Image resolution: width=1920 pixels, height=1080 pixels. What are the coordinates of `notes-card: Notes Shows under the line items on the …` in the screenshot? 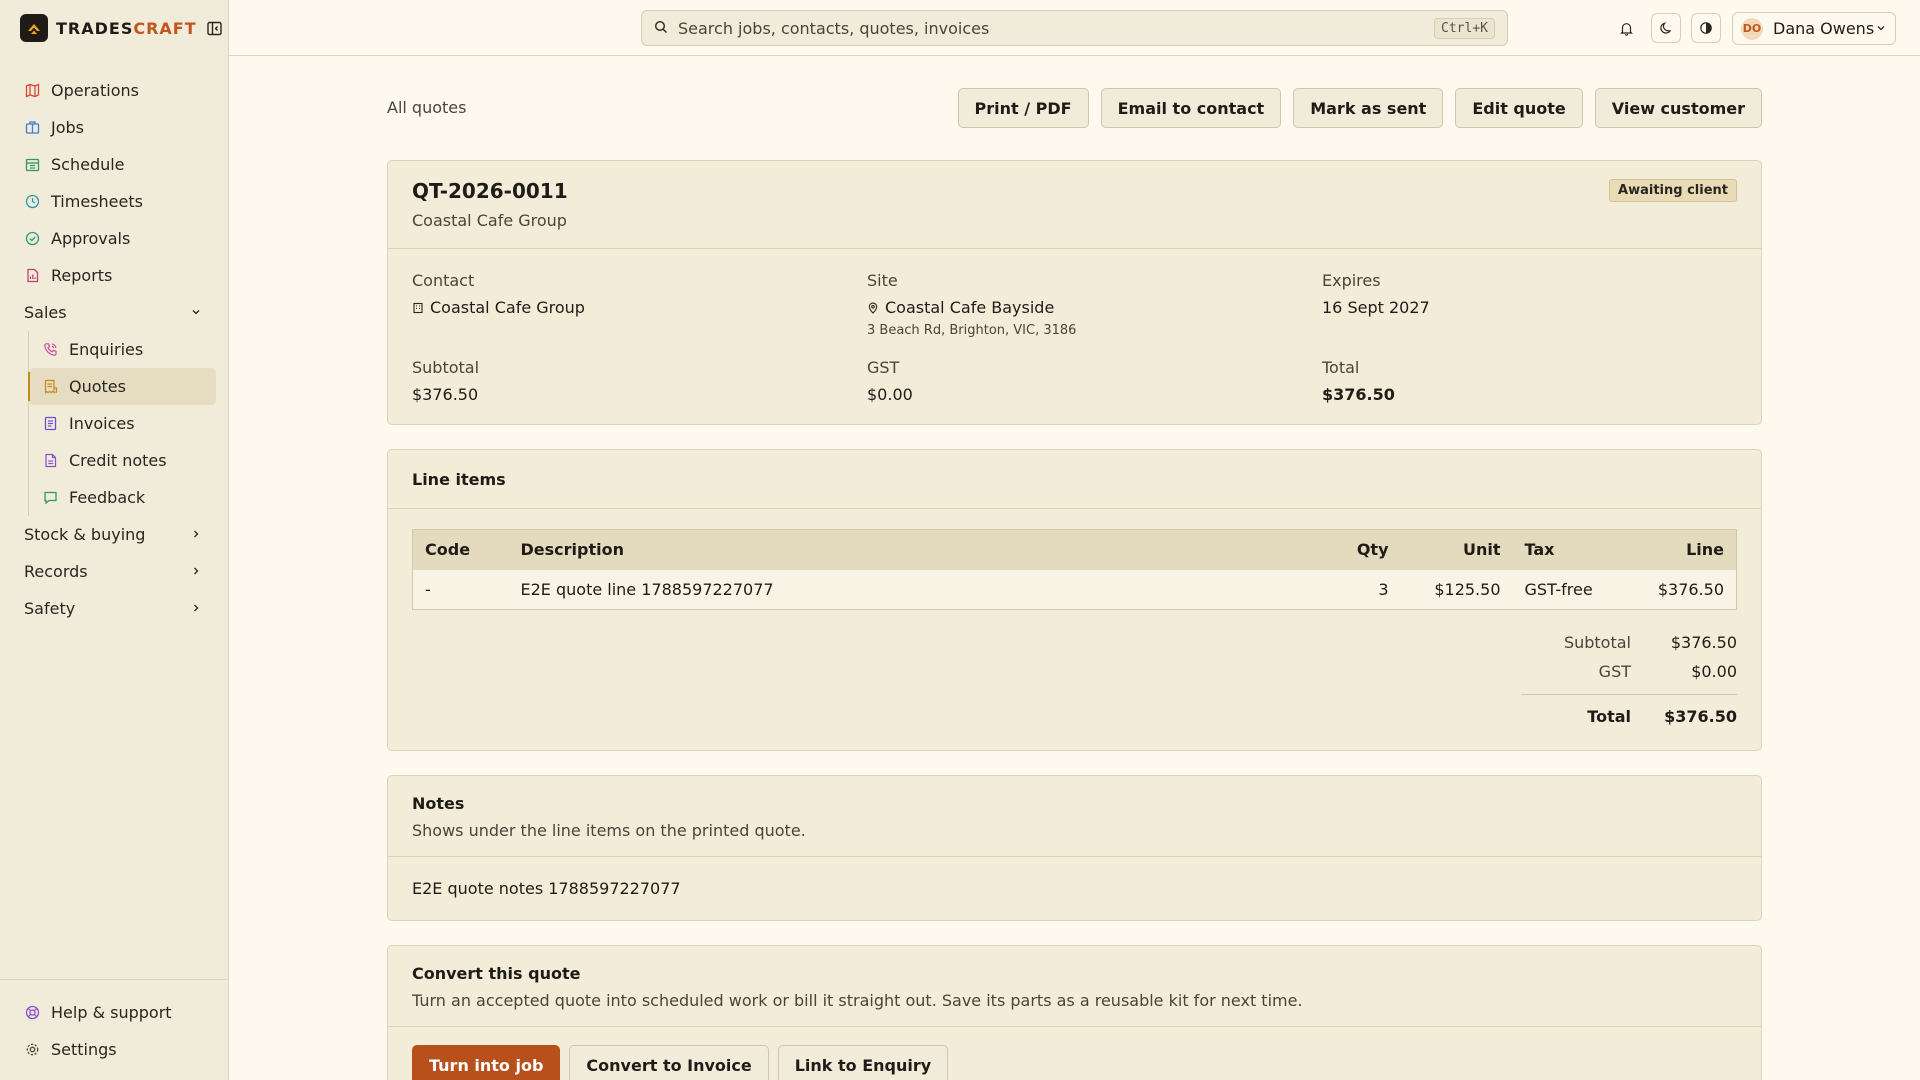 It's located at (1074, 848).